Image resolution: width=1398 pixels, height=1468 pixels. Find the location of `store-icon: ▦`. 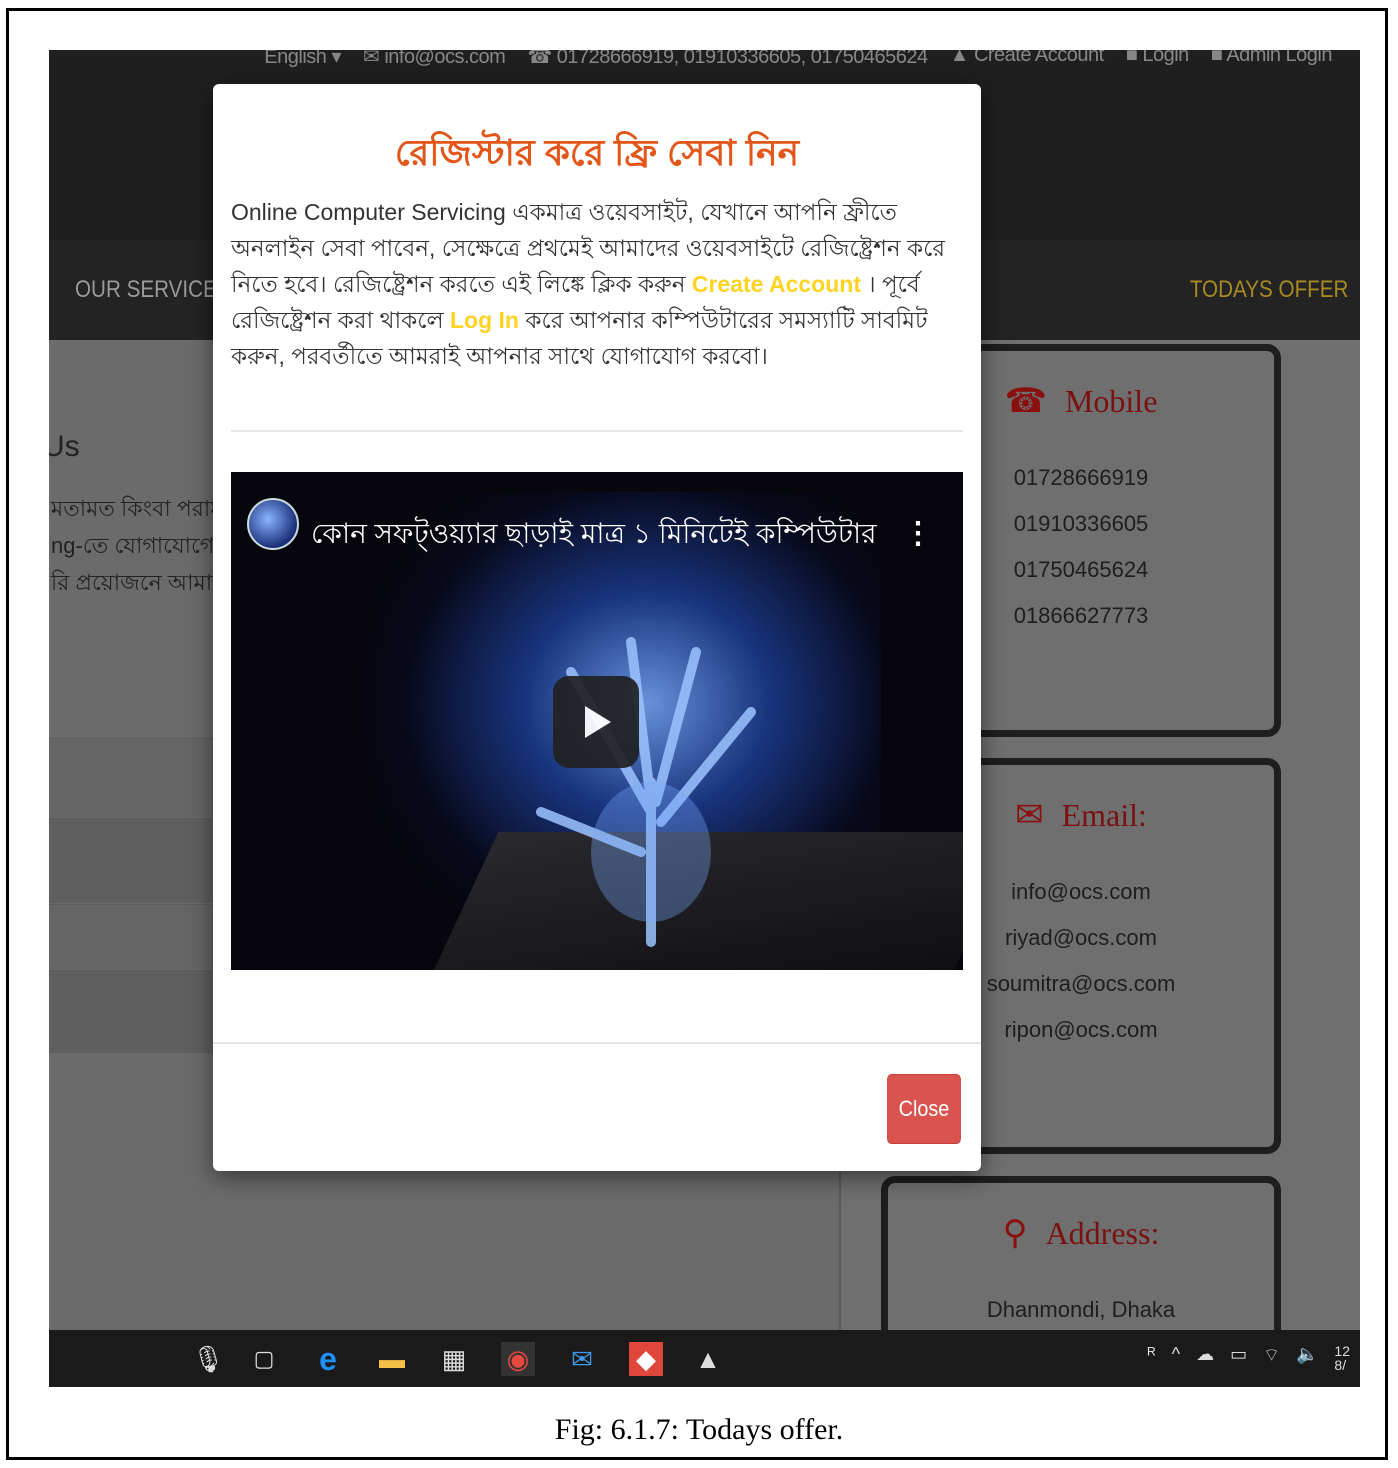

store-icon: ▦ is located at coordinates (454, 1359).